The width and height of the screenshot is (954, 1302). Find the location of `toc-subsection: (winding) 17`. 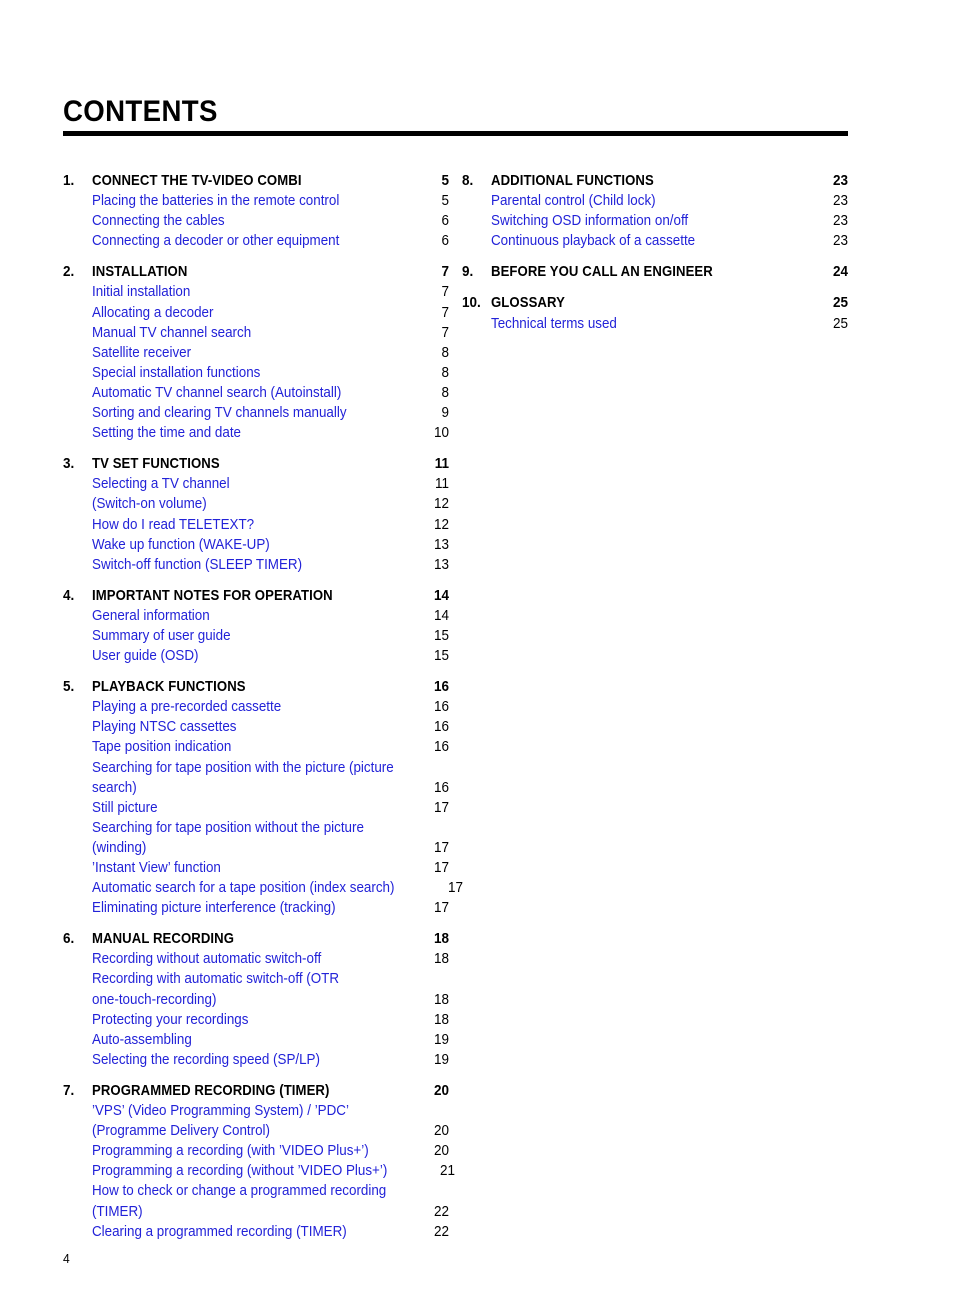

toc-subsection: (winding) 17 is located at coordinates (256, 848).